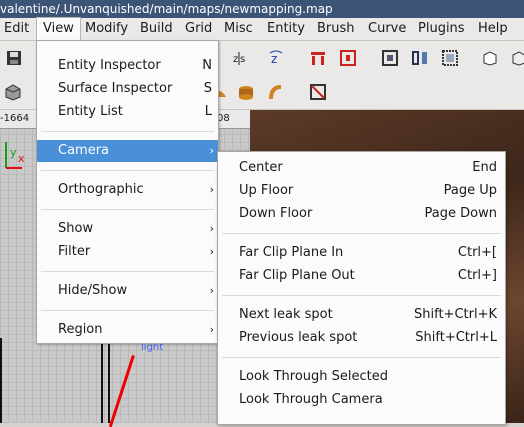 The image size is (524, 427). Describe the element at coordinates (460, 213) in the screenshot. I see `menu-item-accel: Page Down` at that location.